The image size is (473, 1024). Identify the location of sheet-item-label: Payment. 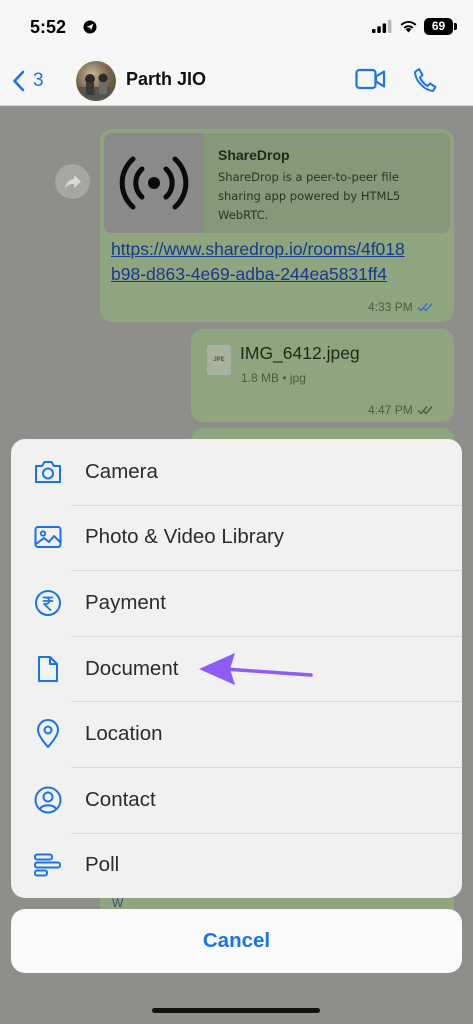
(125, 602).